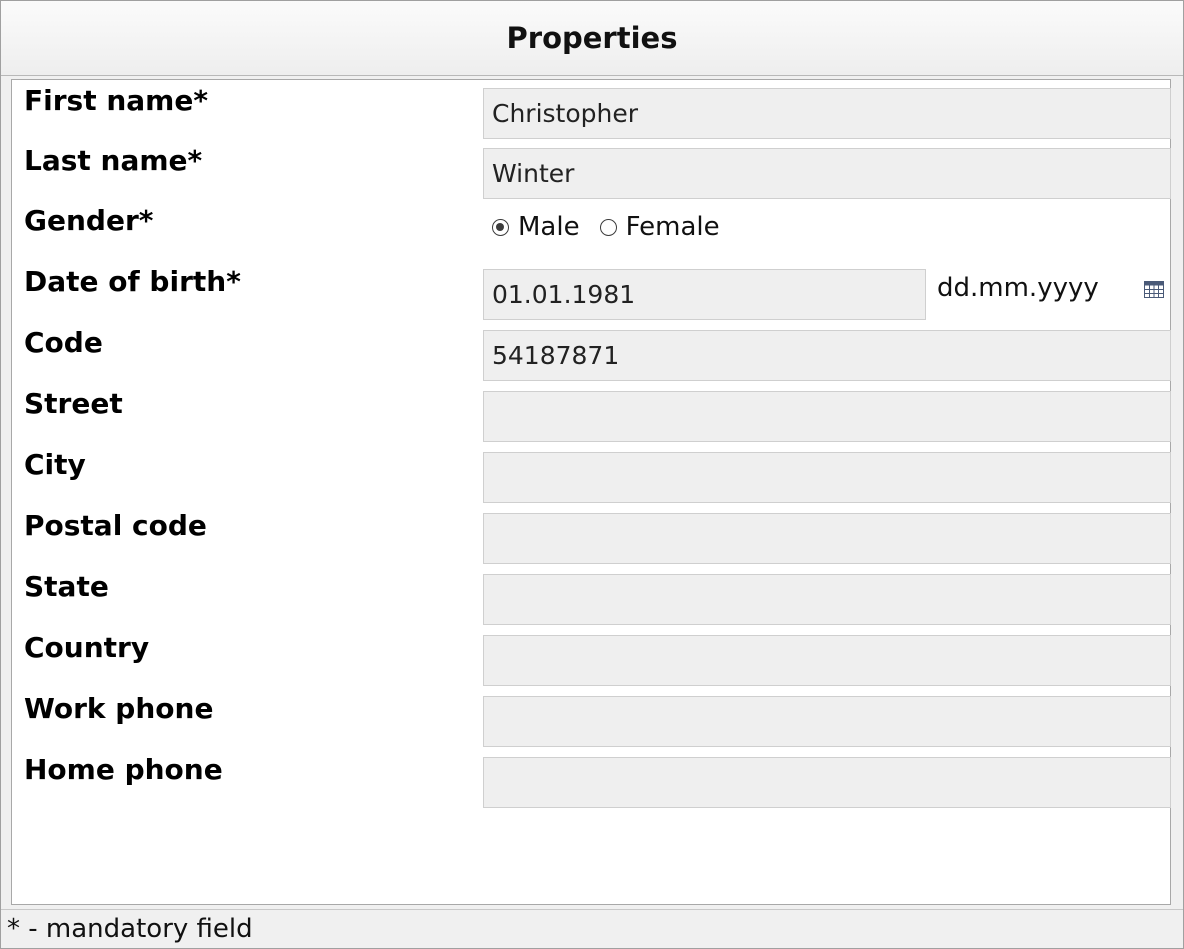  Describe the element at coordinates (123, 769) in the screenshot. I see `home-phone-label: Home phone` at that location.